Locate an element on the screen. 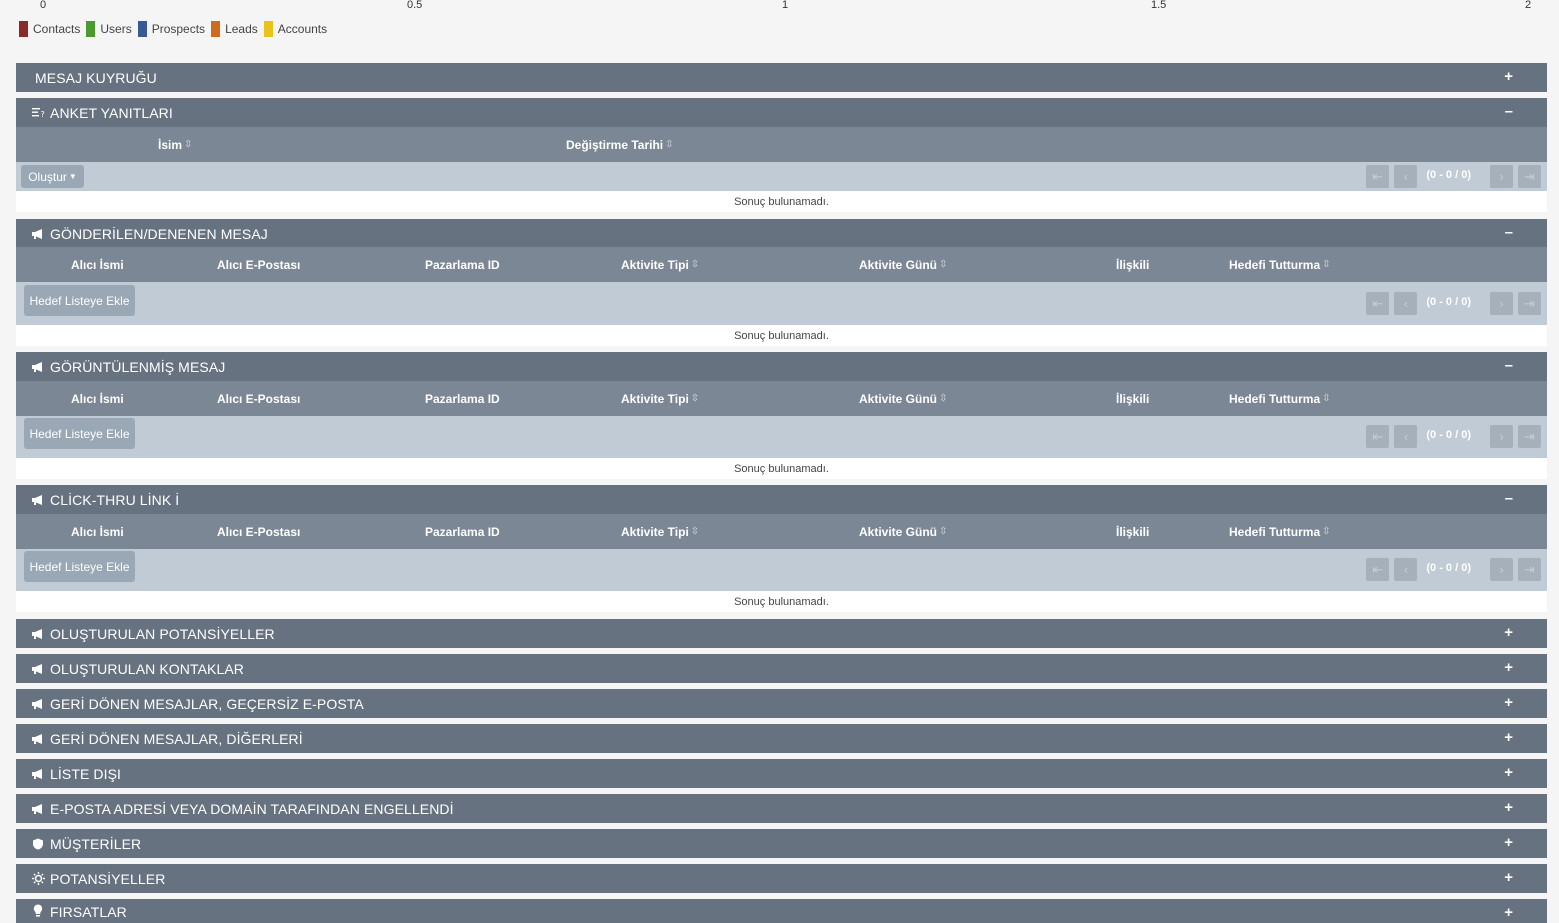 Image resolution: width=1559 pixels, height=923 pixels. panel-header-mesaj-kuyrugu: MESAJ KUYRUĞU + is located at coordinates (781, 77).